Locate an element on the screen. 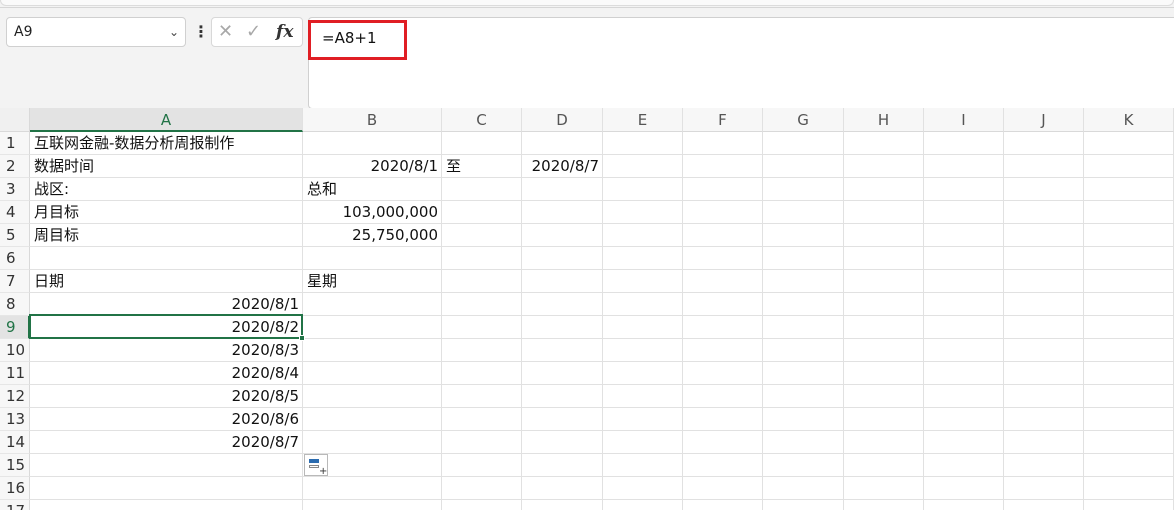 The width and height of the screenshot is (1174, 510). fx-icon: fx is located at coordinates (284, 32).